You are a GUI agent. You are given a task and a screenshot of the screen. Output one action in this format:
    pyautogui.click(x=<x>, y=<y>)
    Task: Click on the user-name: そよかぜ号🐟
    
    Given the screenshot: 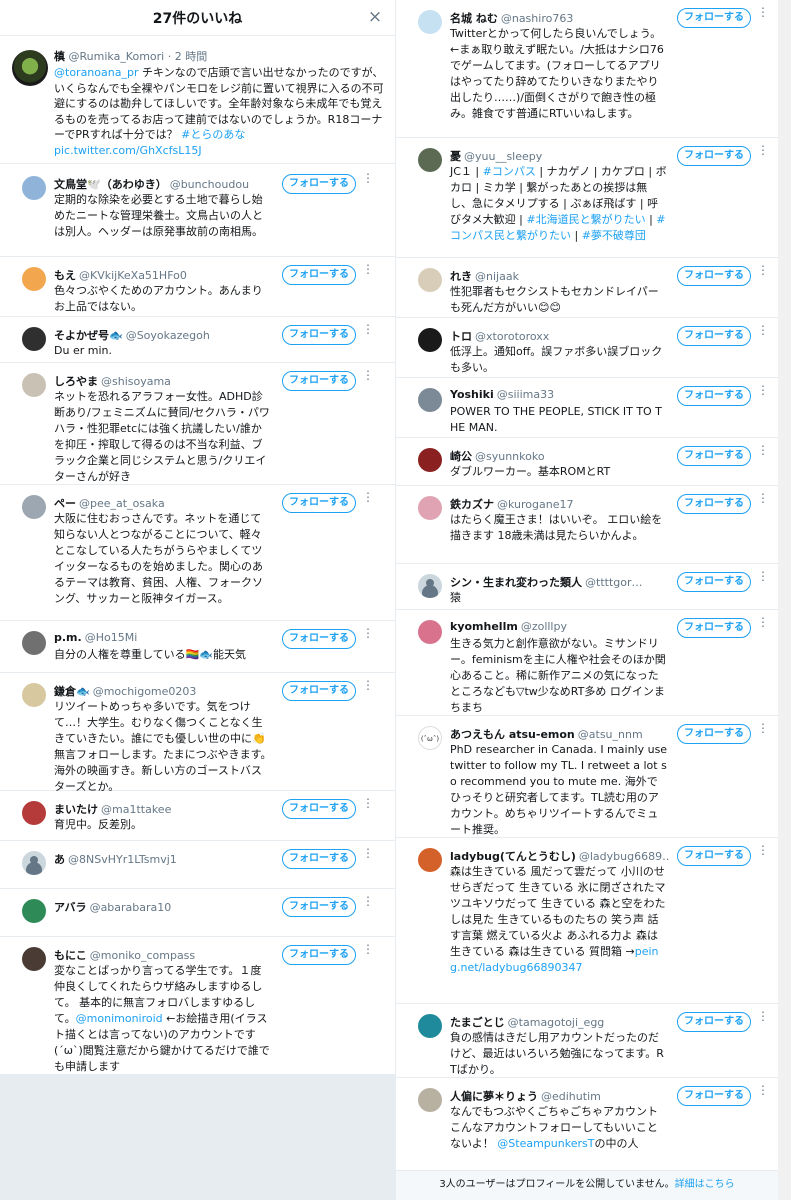 What is the action you would take?
    pyautogui.click(x=88, y=335)
    